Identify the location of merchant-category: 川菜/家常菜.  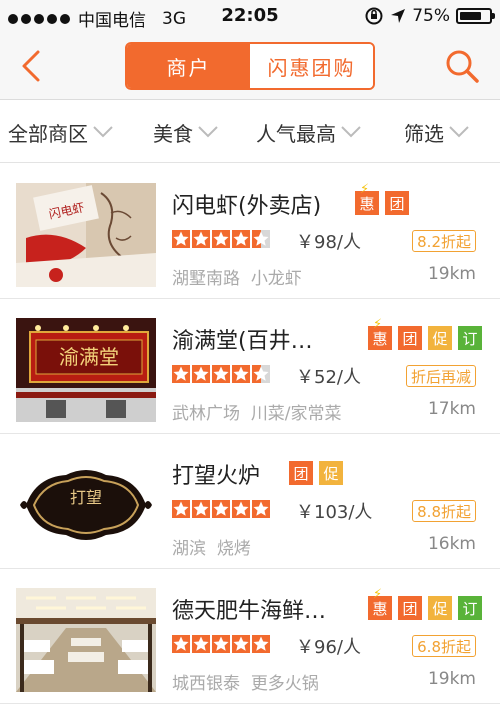
(296, 414).